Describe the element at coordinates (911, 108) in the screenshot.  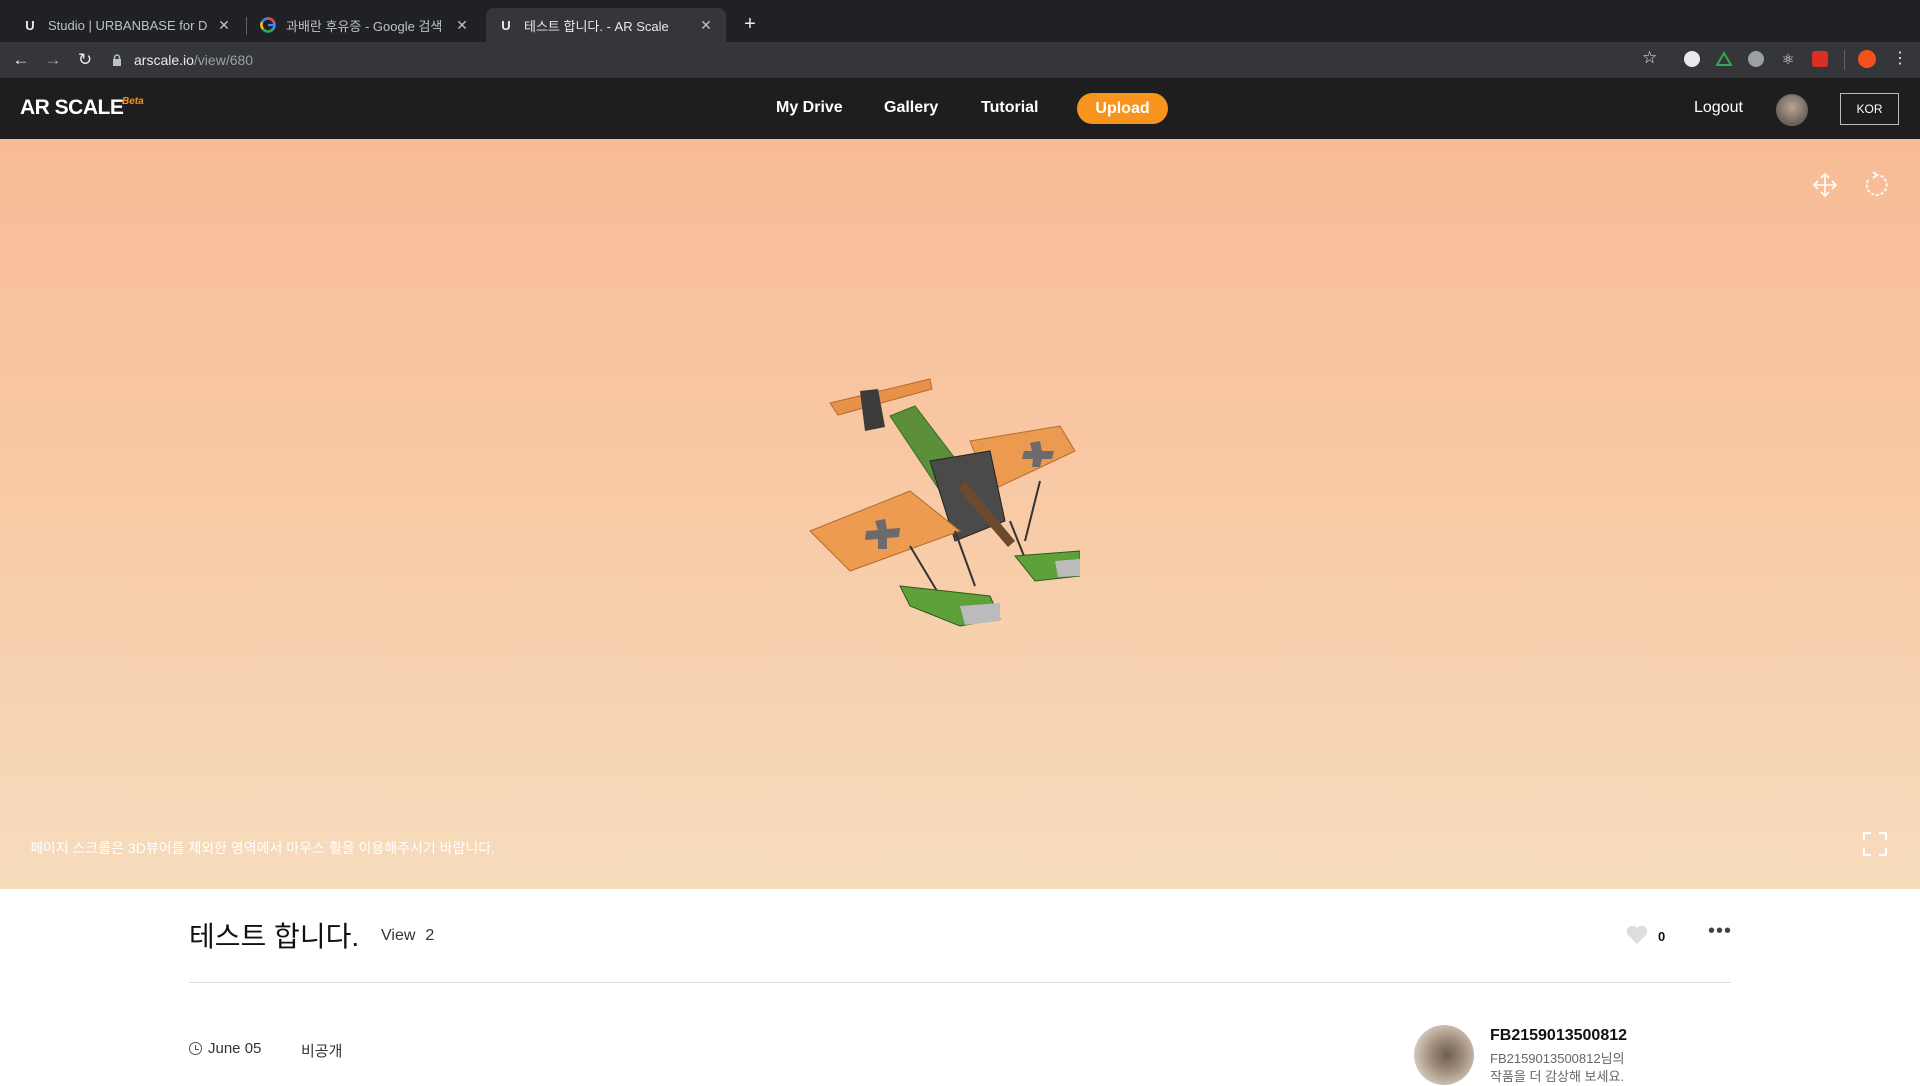
I see `nav-gallery: Gallery` at that location.